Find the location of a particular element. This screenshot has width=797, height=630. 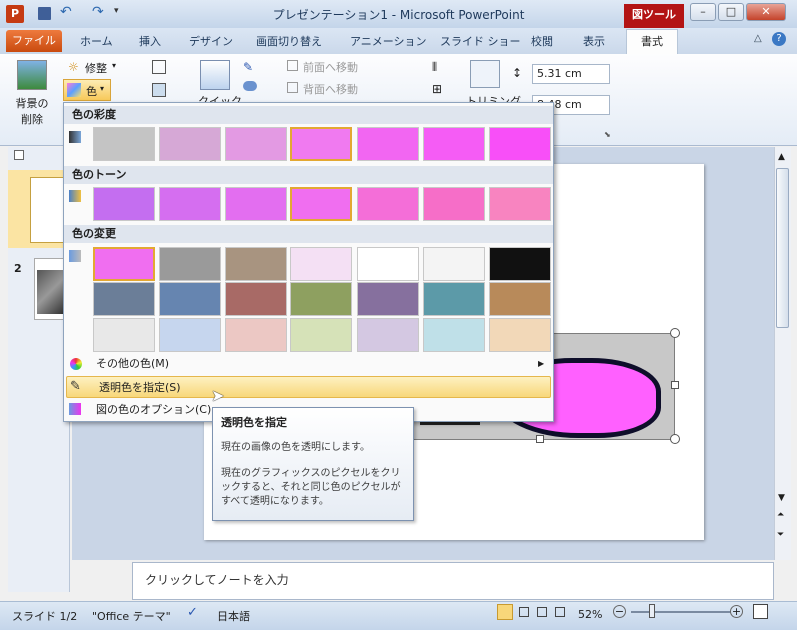

maximize-button: □ is located at coordinates (731, 12).